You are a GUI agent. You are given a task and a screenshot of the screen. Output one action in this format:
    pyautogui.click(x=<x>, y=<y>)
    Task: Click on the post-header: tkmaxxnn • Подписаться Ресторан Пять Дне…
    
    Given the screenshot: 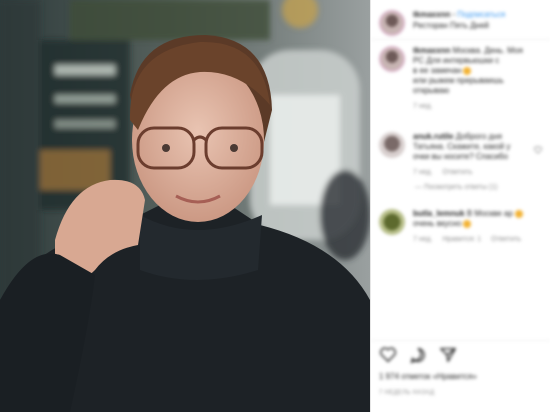 What is the action you would take?
    pyautogui.click(x=460, y=20)
    